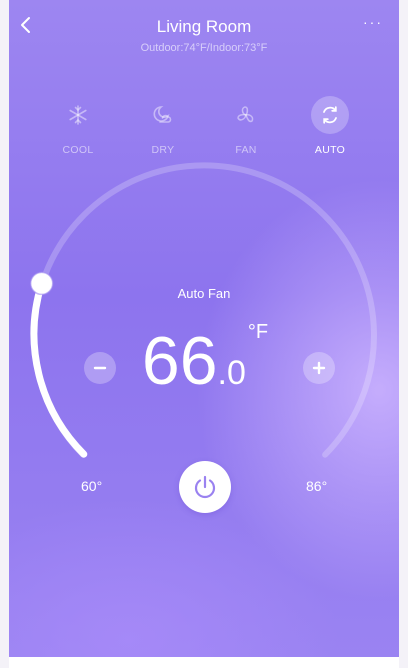  Describe the element at coordinates (231, 373) in the screenshot. I see `temperature-decimal: .0` at that location.